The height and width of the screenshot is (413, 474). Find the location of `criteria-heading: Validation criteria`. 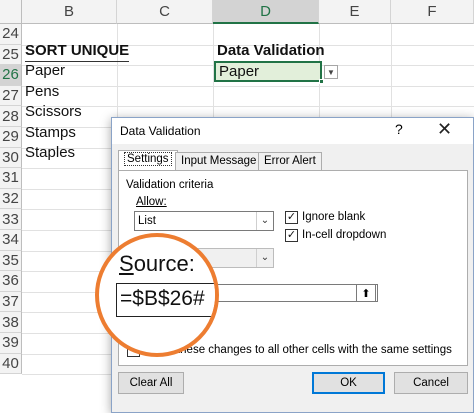

criteria-heading: Validation criteria is located at coordinates (170, 185).